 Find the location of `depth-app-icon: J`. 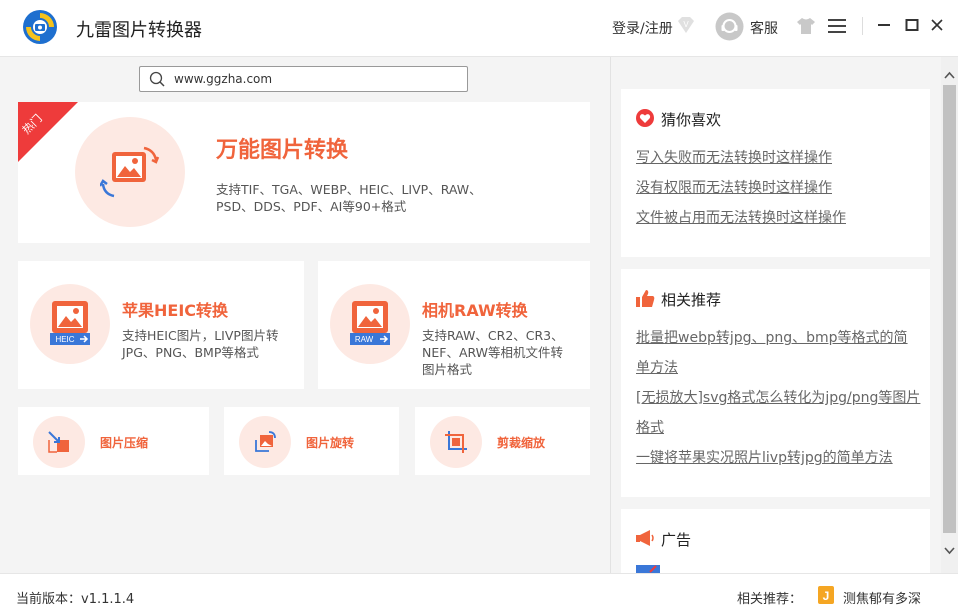

depth-app-icon: J is located at coordinates (826, 595).